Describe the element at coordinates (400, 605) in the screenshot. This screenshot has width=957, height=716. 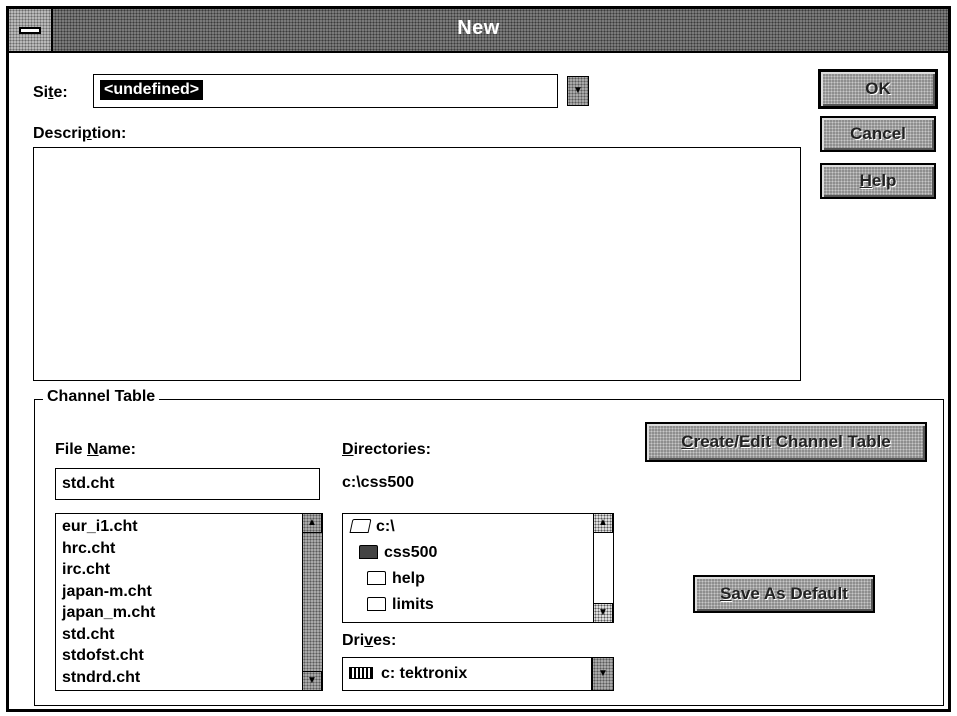
I see `directory-item-limits: limits` at that location.